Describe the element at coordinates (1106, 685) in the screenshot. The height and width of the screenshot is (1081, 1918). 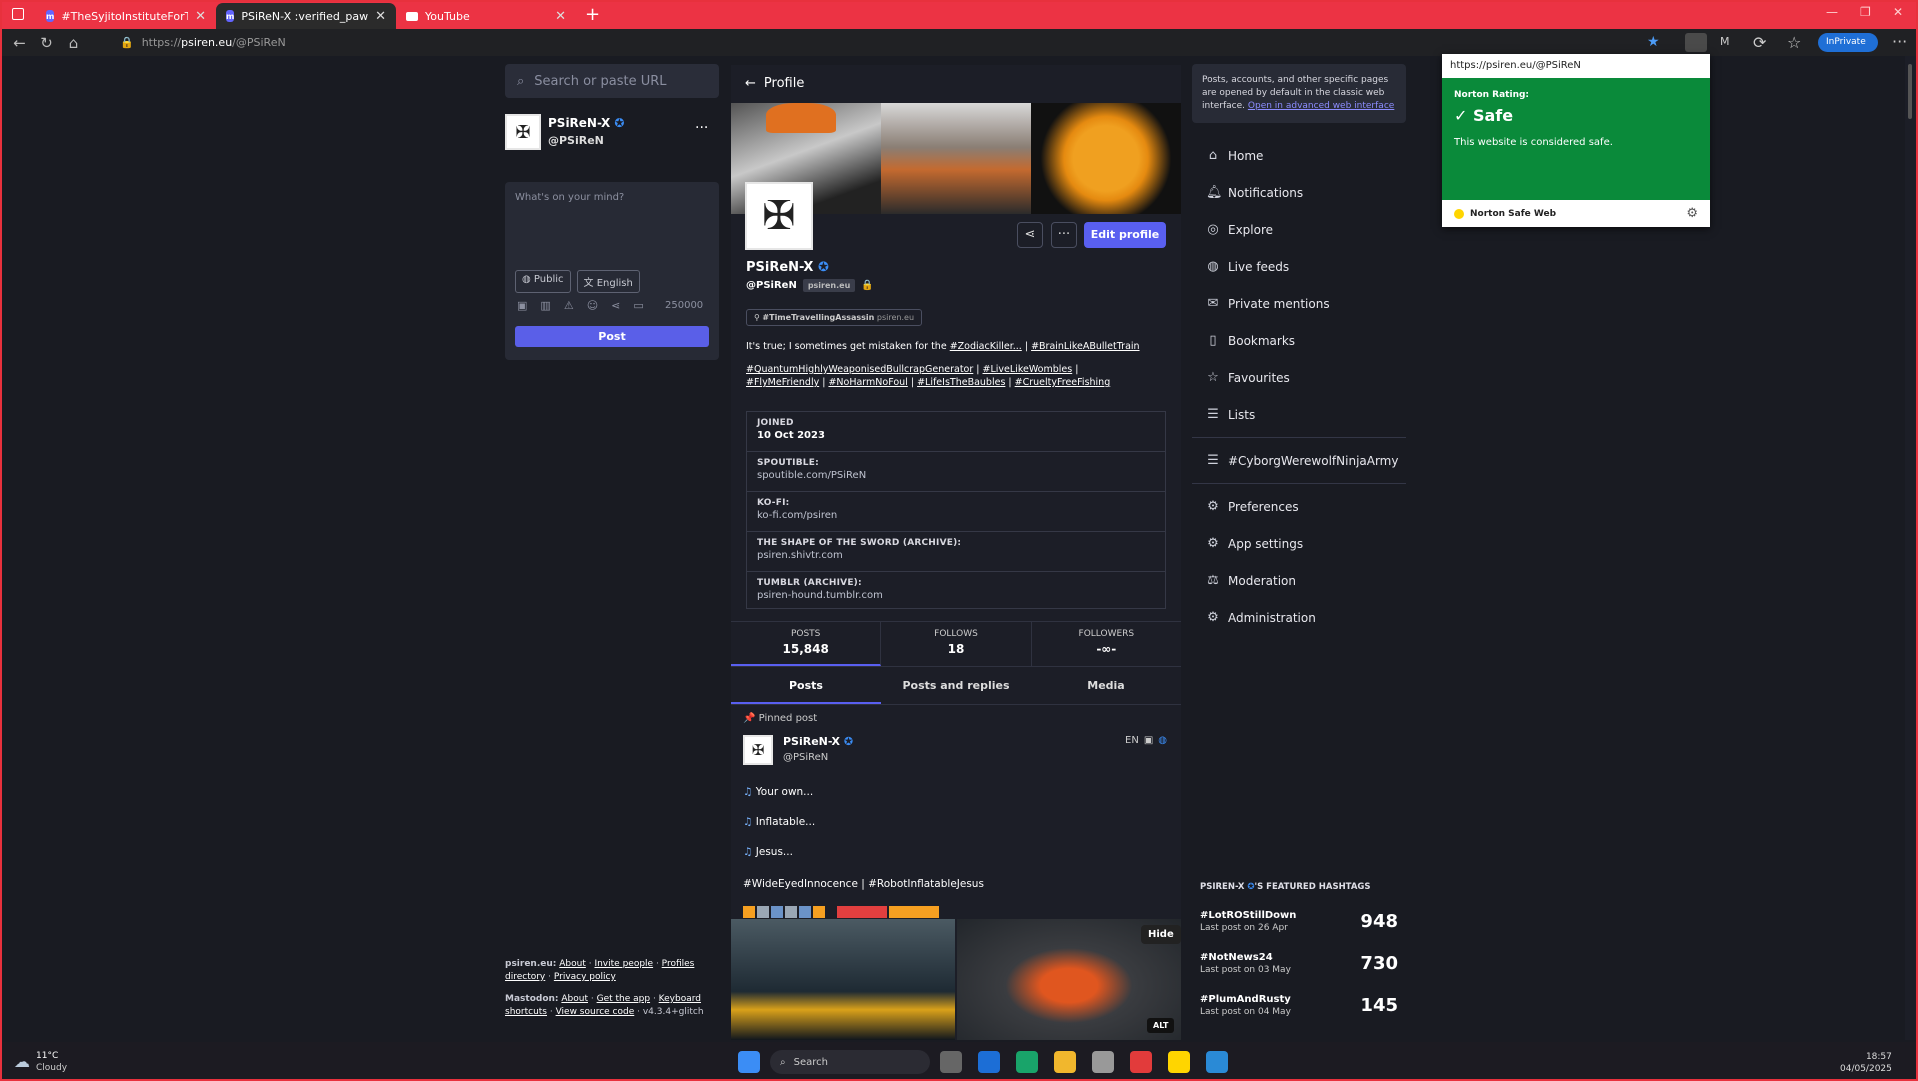
I see `tab-media: Media` at that location.